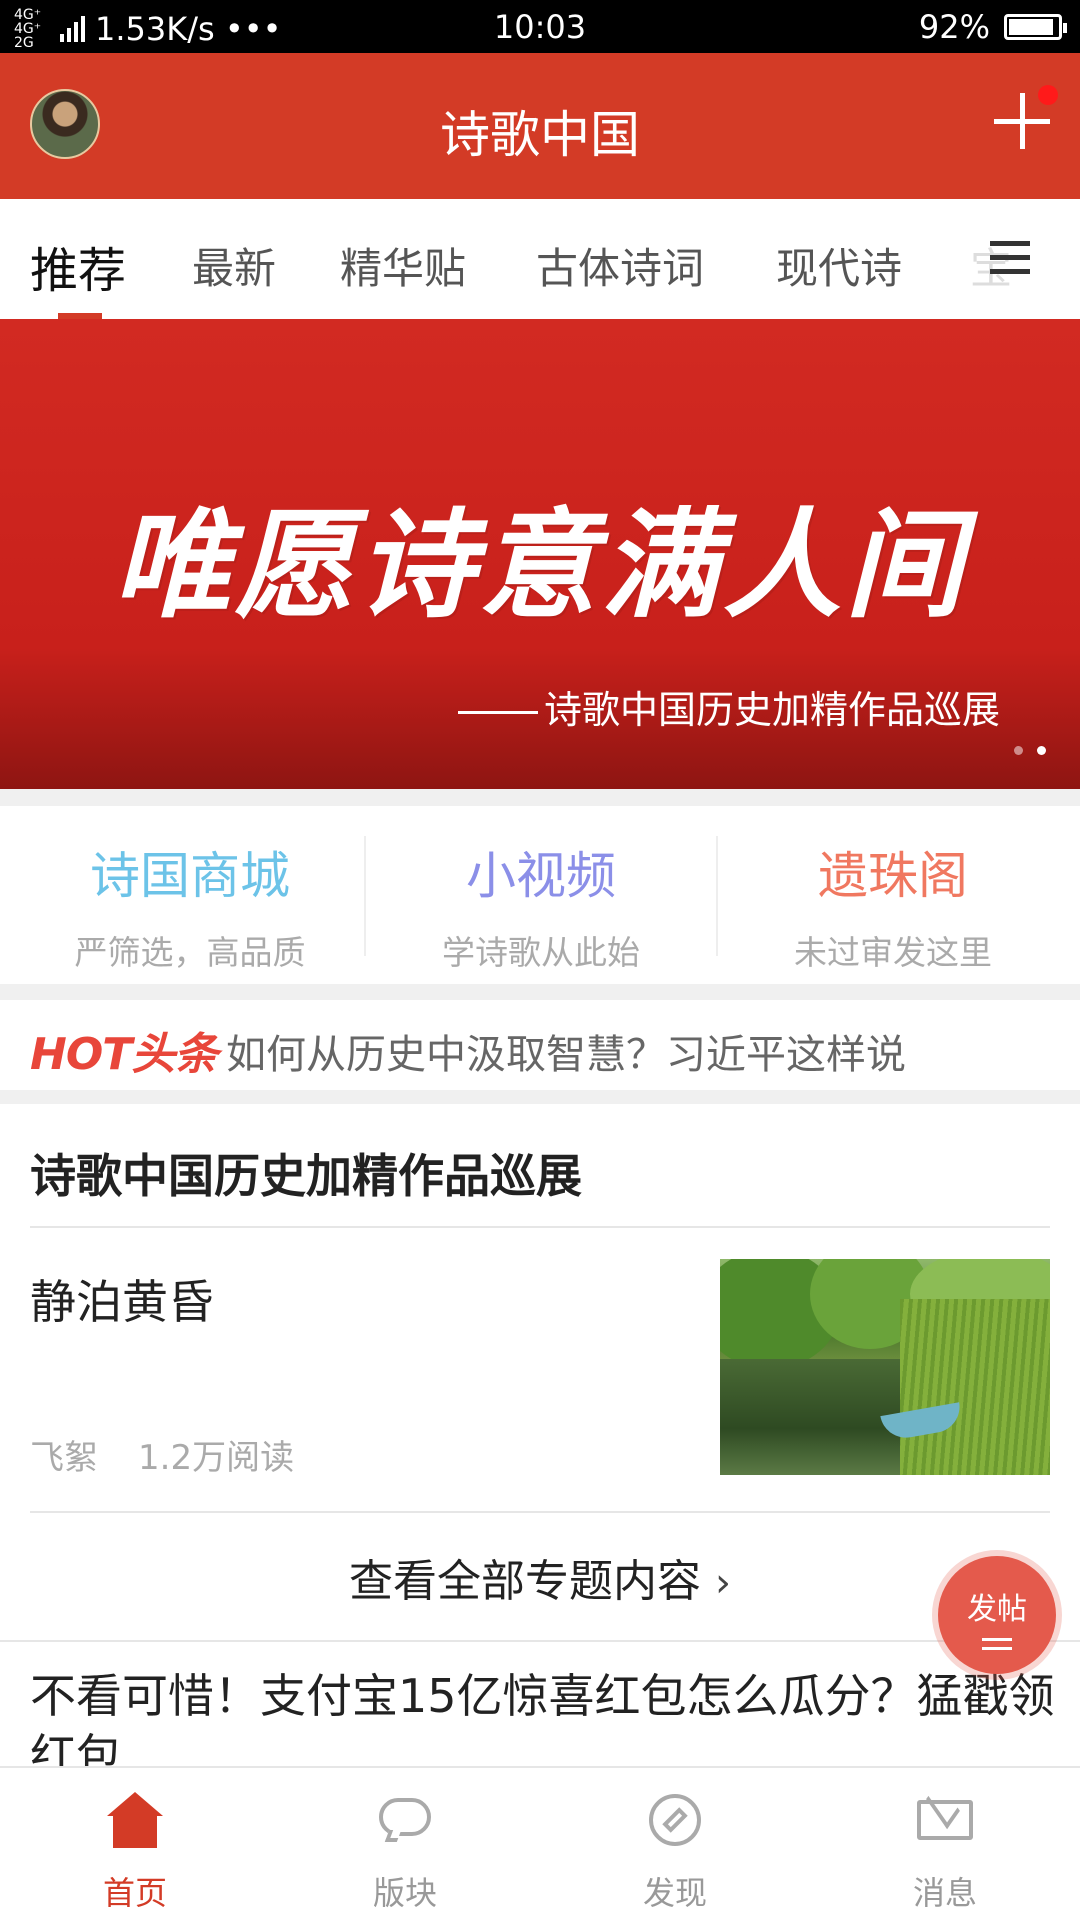 The width and height of the screenshot is (1080, 1922). I want to click on post-fab-button: 发帖, so click(997, 1615).